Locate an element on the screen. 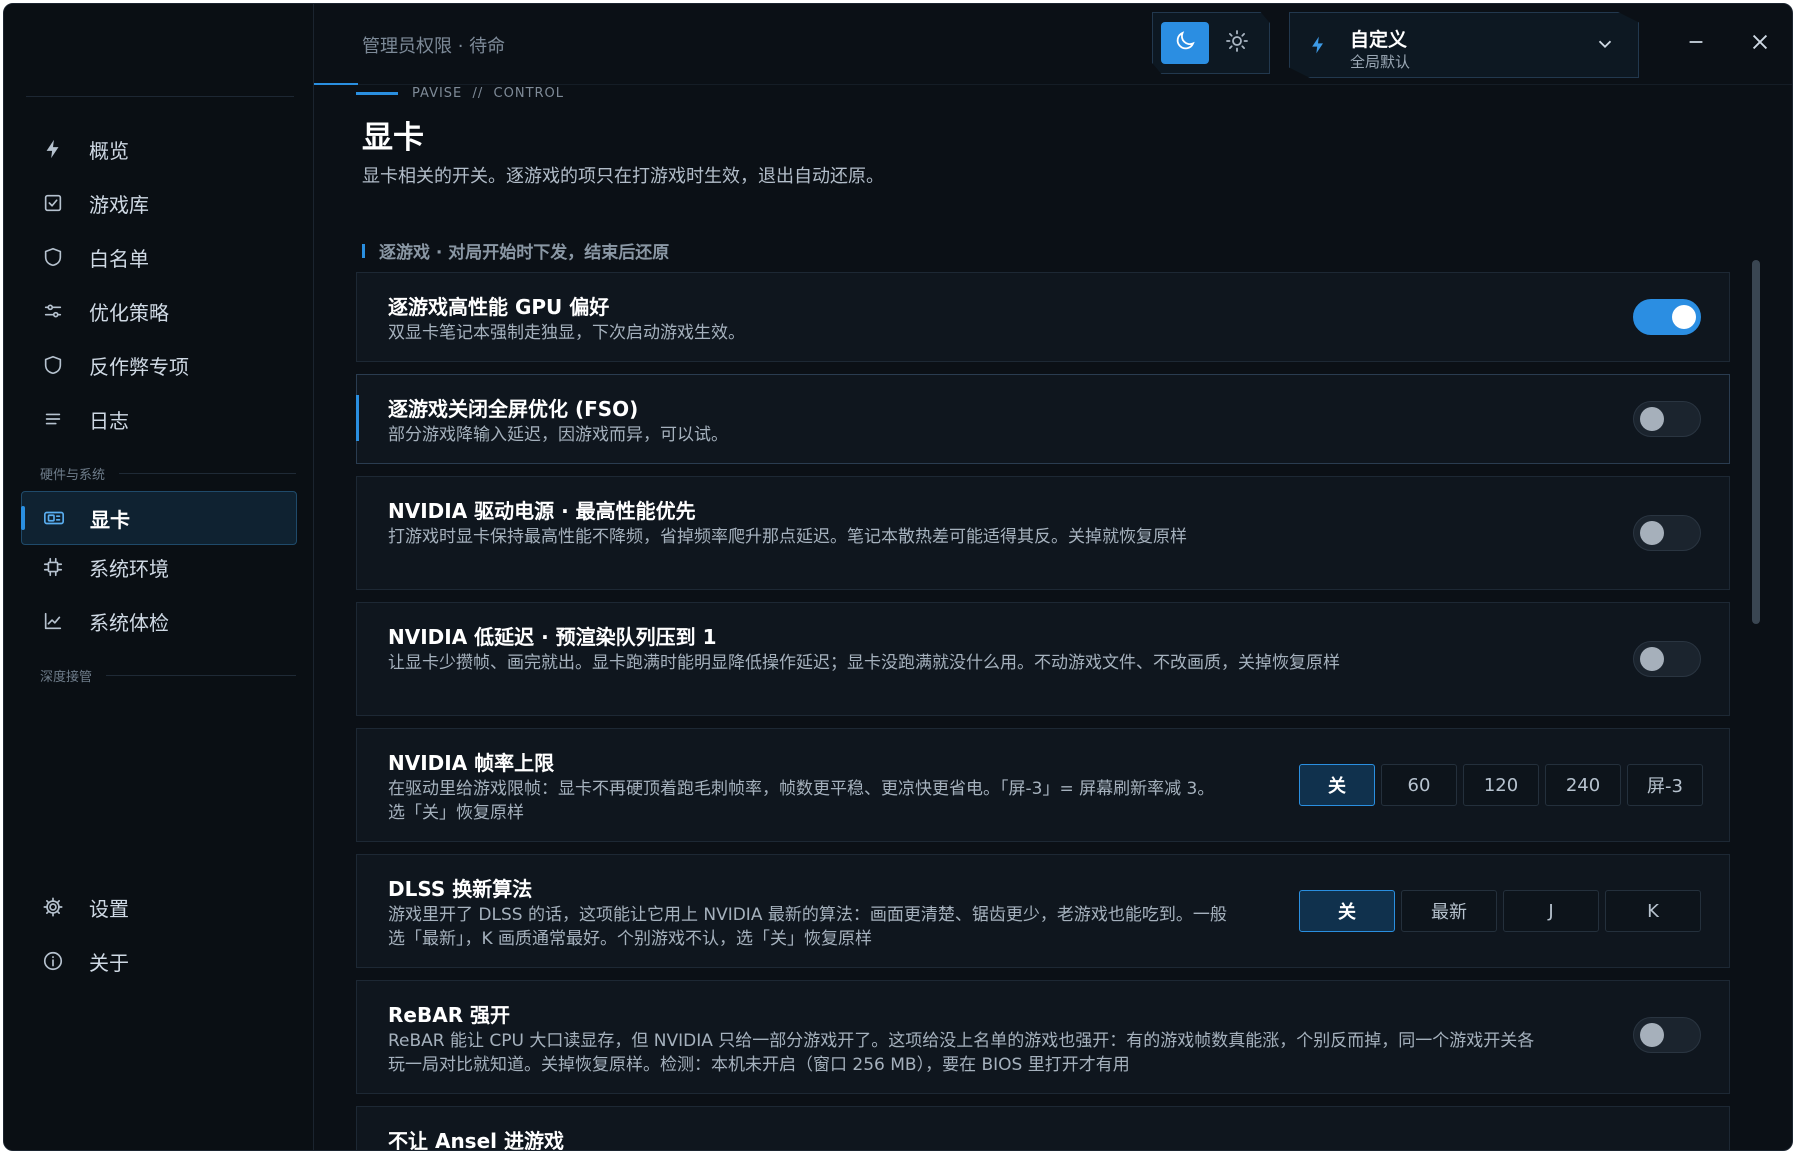 This screenshot has height=1154, width=1796. breadcrumb: PAVISE // CONTROL is located at coordinates (488, 93).